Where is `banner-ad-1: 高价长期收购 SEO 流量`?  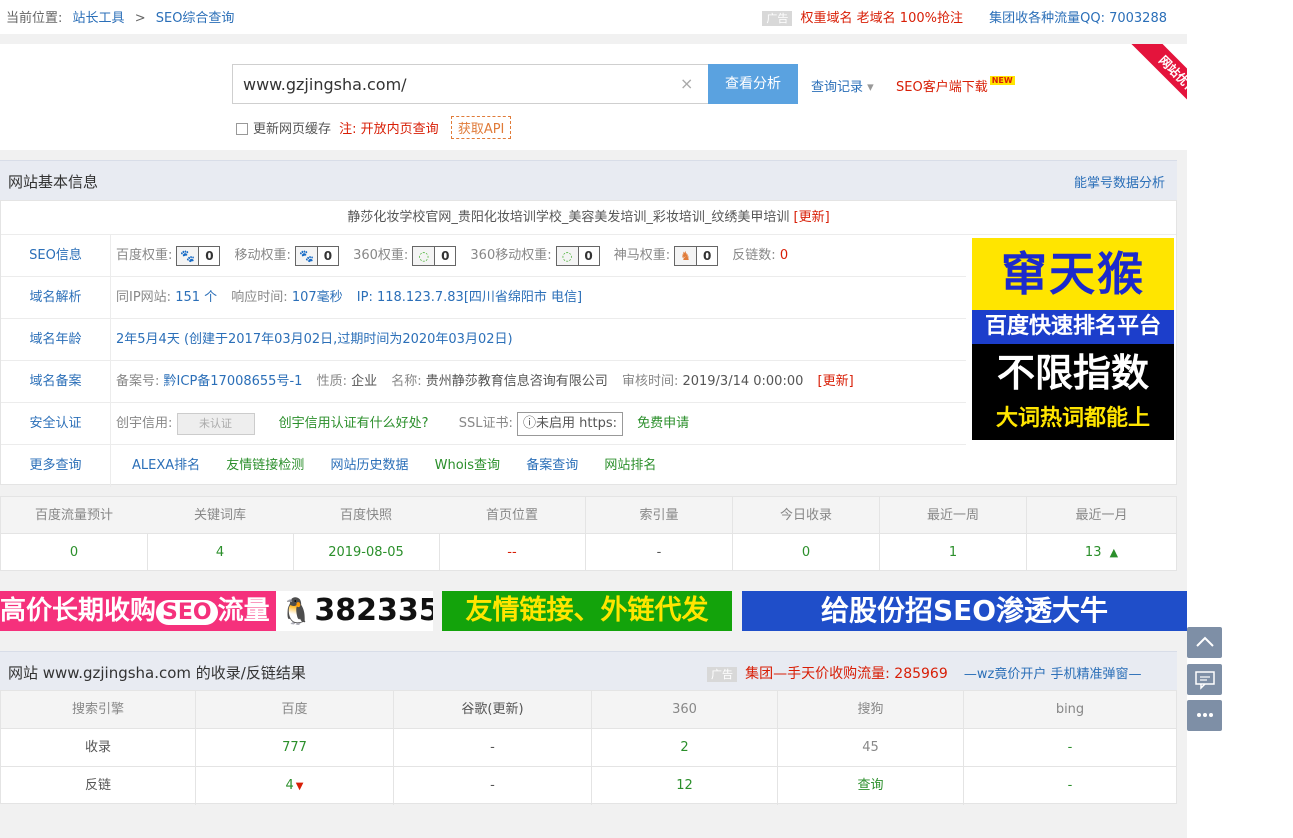 banner-ad-1: 高价长期收购 SEO 流量 is located at coordinates (138, 611).